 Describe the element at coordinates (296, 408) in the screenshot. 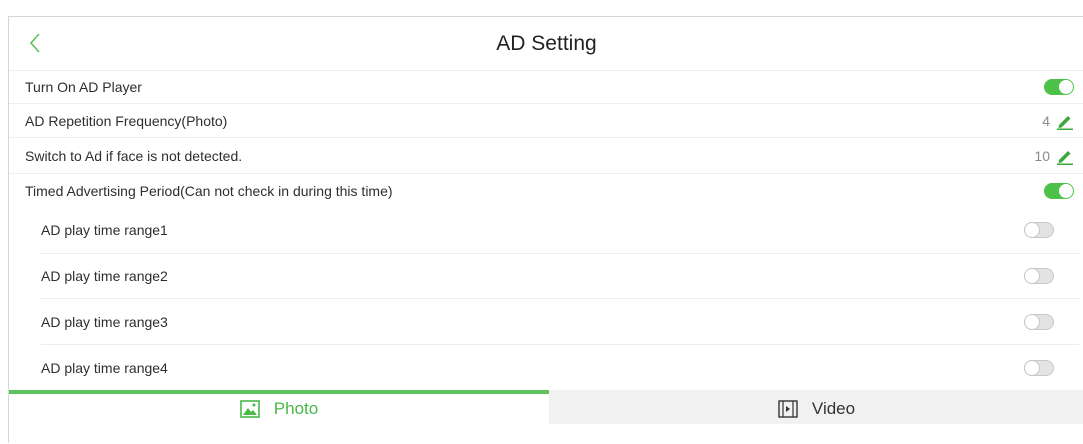

I see `tab-label: Photo` at that location.